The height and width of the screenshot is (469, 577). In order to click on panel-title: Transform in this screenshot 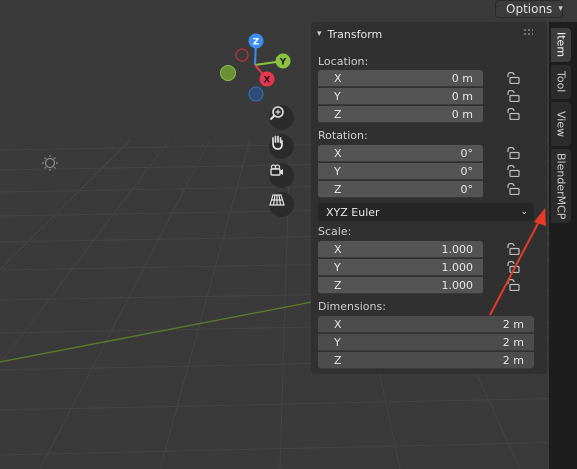, I will do `click(355, 34)`.